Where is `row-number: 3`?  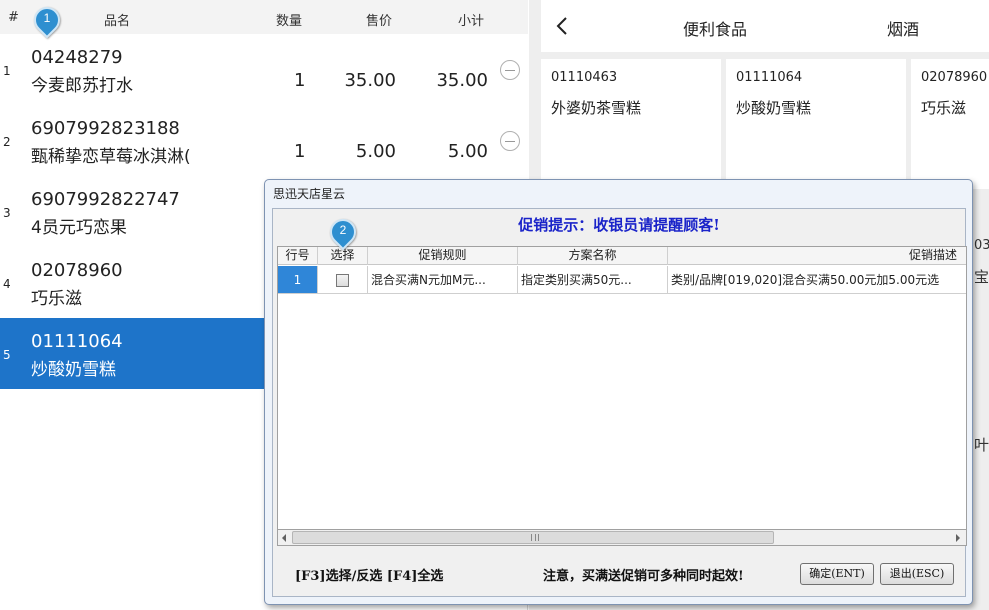 row-number: 3 is located at coordinates (7, 213).